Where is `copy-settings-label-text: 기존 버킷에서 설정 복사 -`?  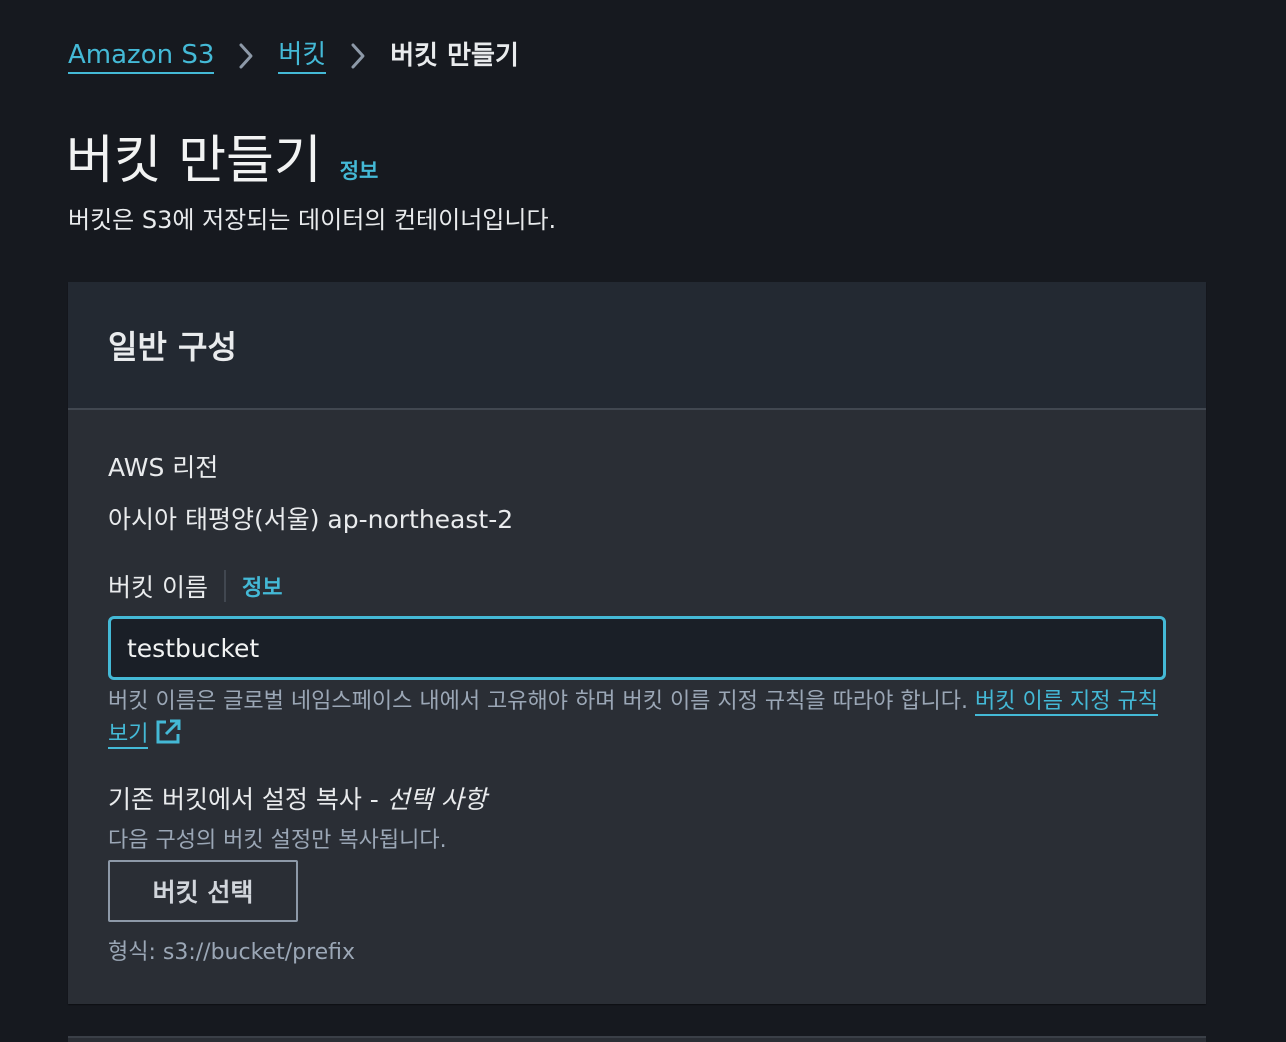 copy-settings-label-text: 기존 버킷에서 설정 복사 - is located at coordinates (247, 799).